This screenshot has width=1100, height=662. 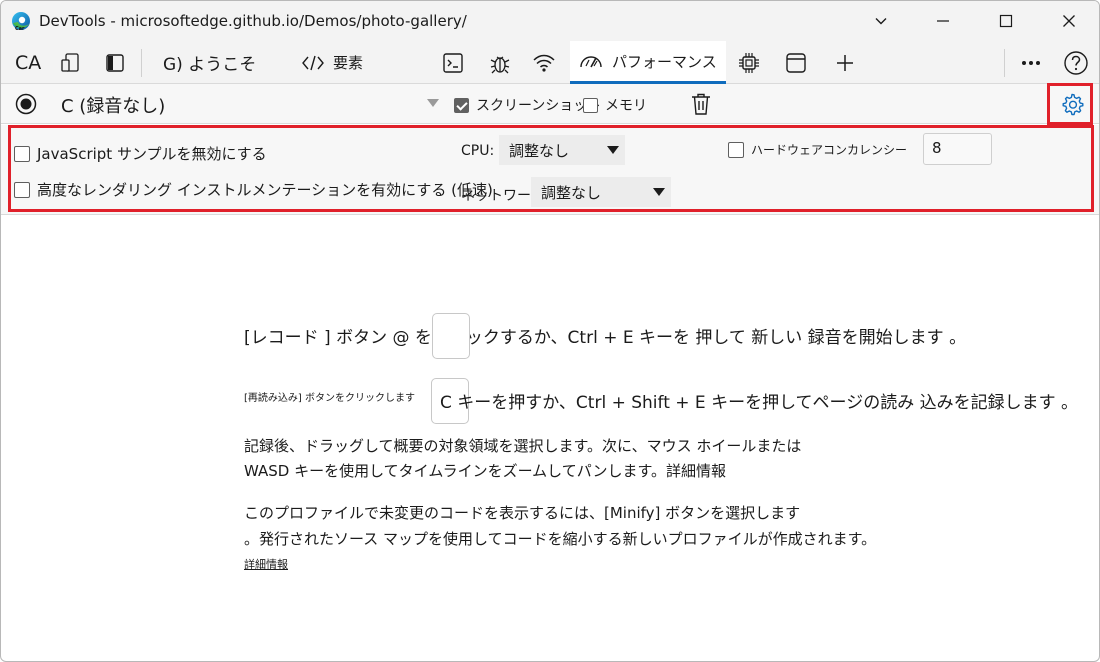 I want to click on tab-performance: パフォーマンス, so click(x=648, y=62).